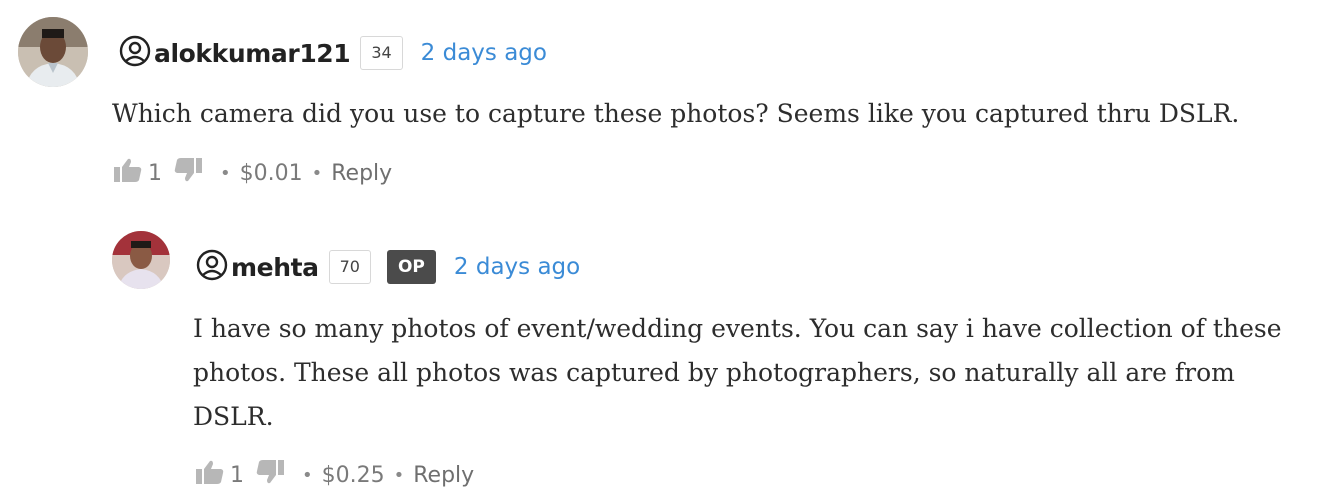  I want to click on comment-header: alokkumar121 34 2 days ago, so click(332, 53).